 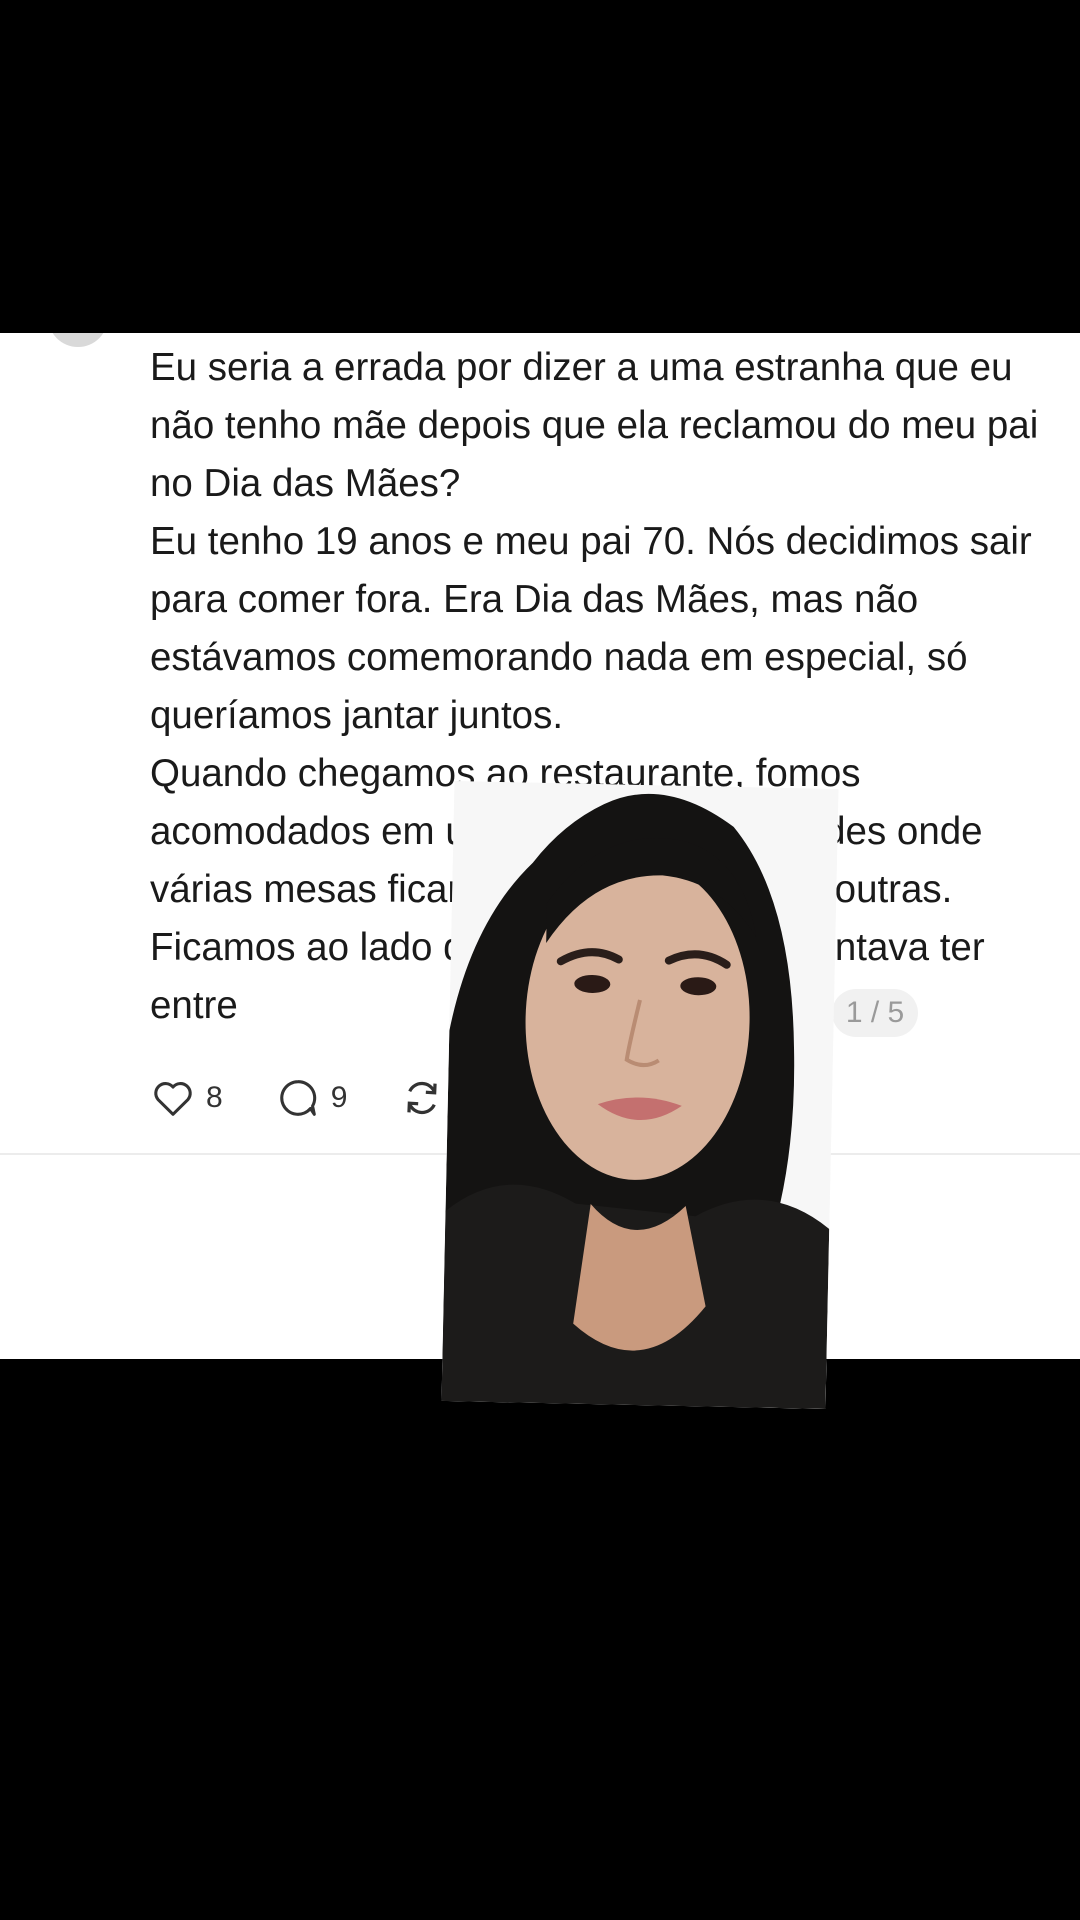 What do you see at coordinates (173, 1098) in the screenshot?
I see `heart-icon` at bounding box center [173, 1098].